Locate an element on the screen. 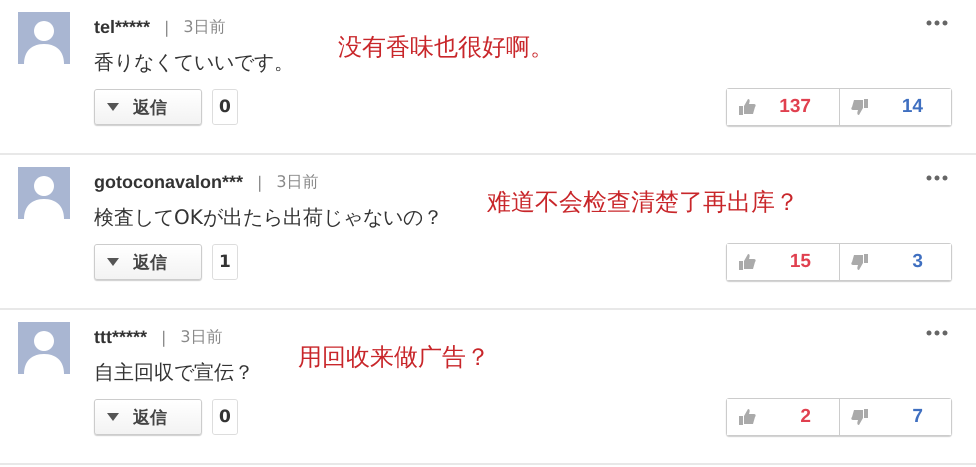  user-name: gotoconavalon*** is located at coordinates (169, 182).